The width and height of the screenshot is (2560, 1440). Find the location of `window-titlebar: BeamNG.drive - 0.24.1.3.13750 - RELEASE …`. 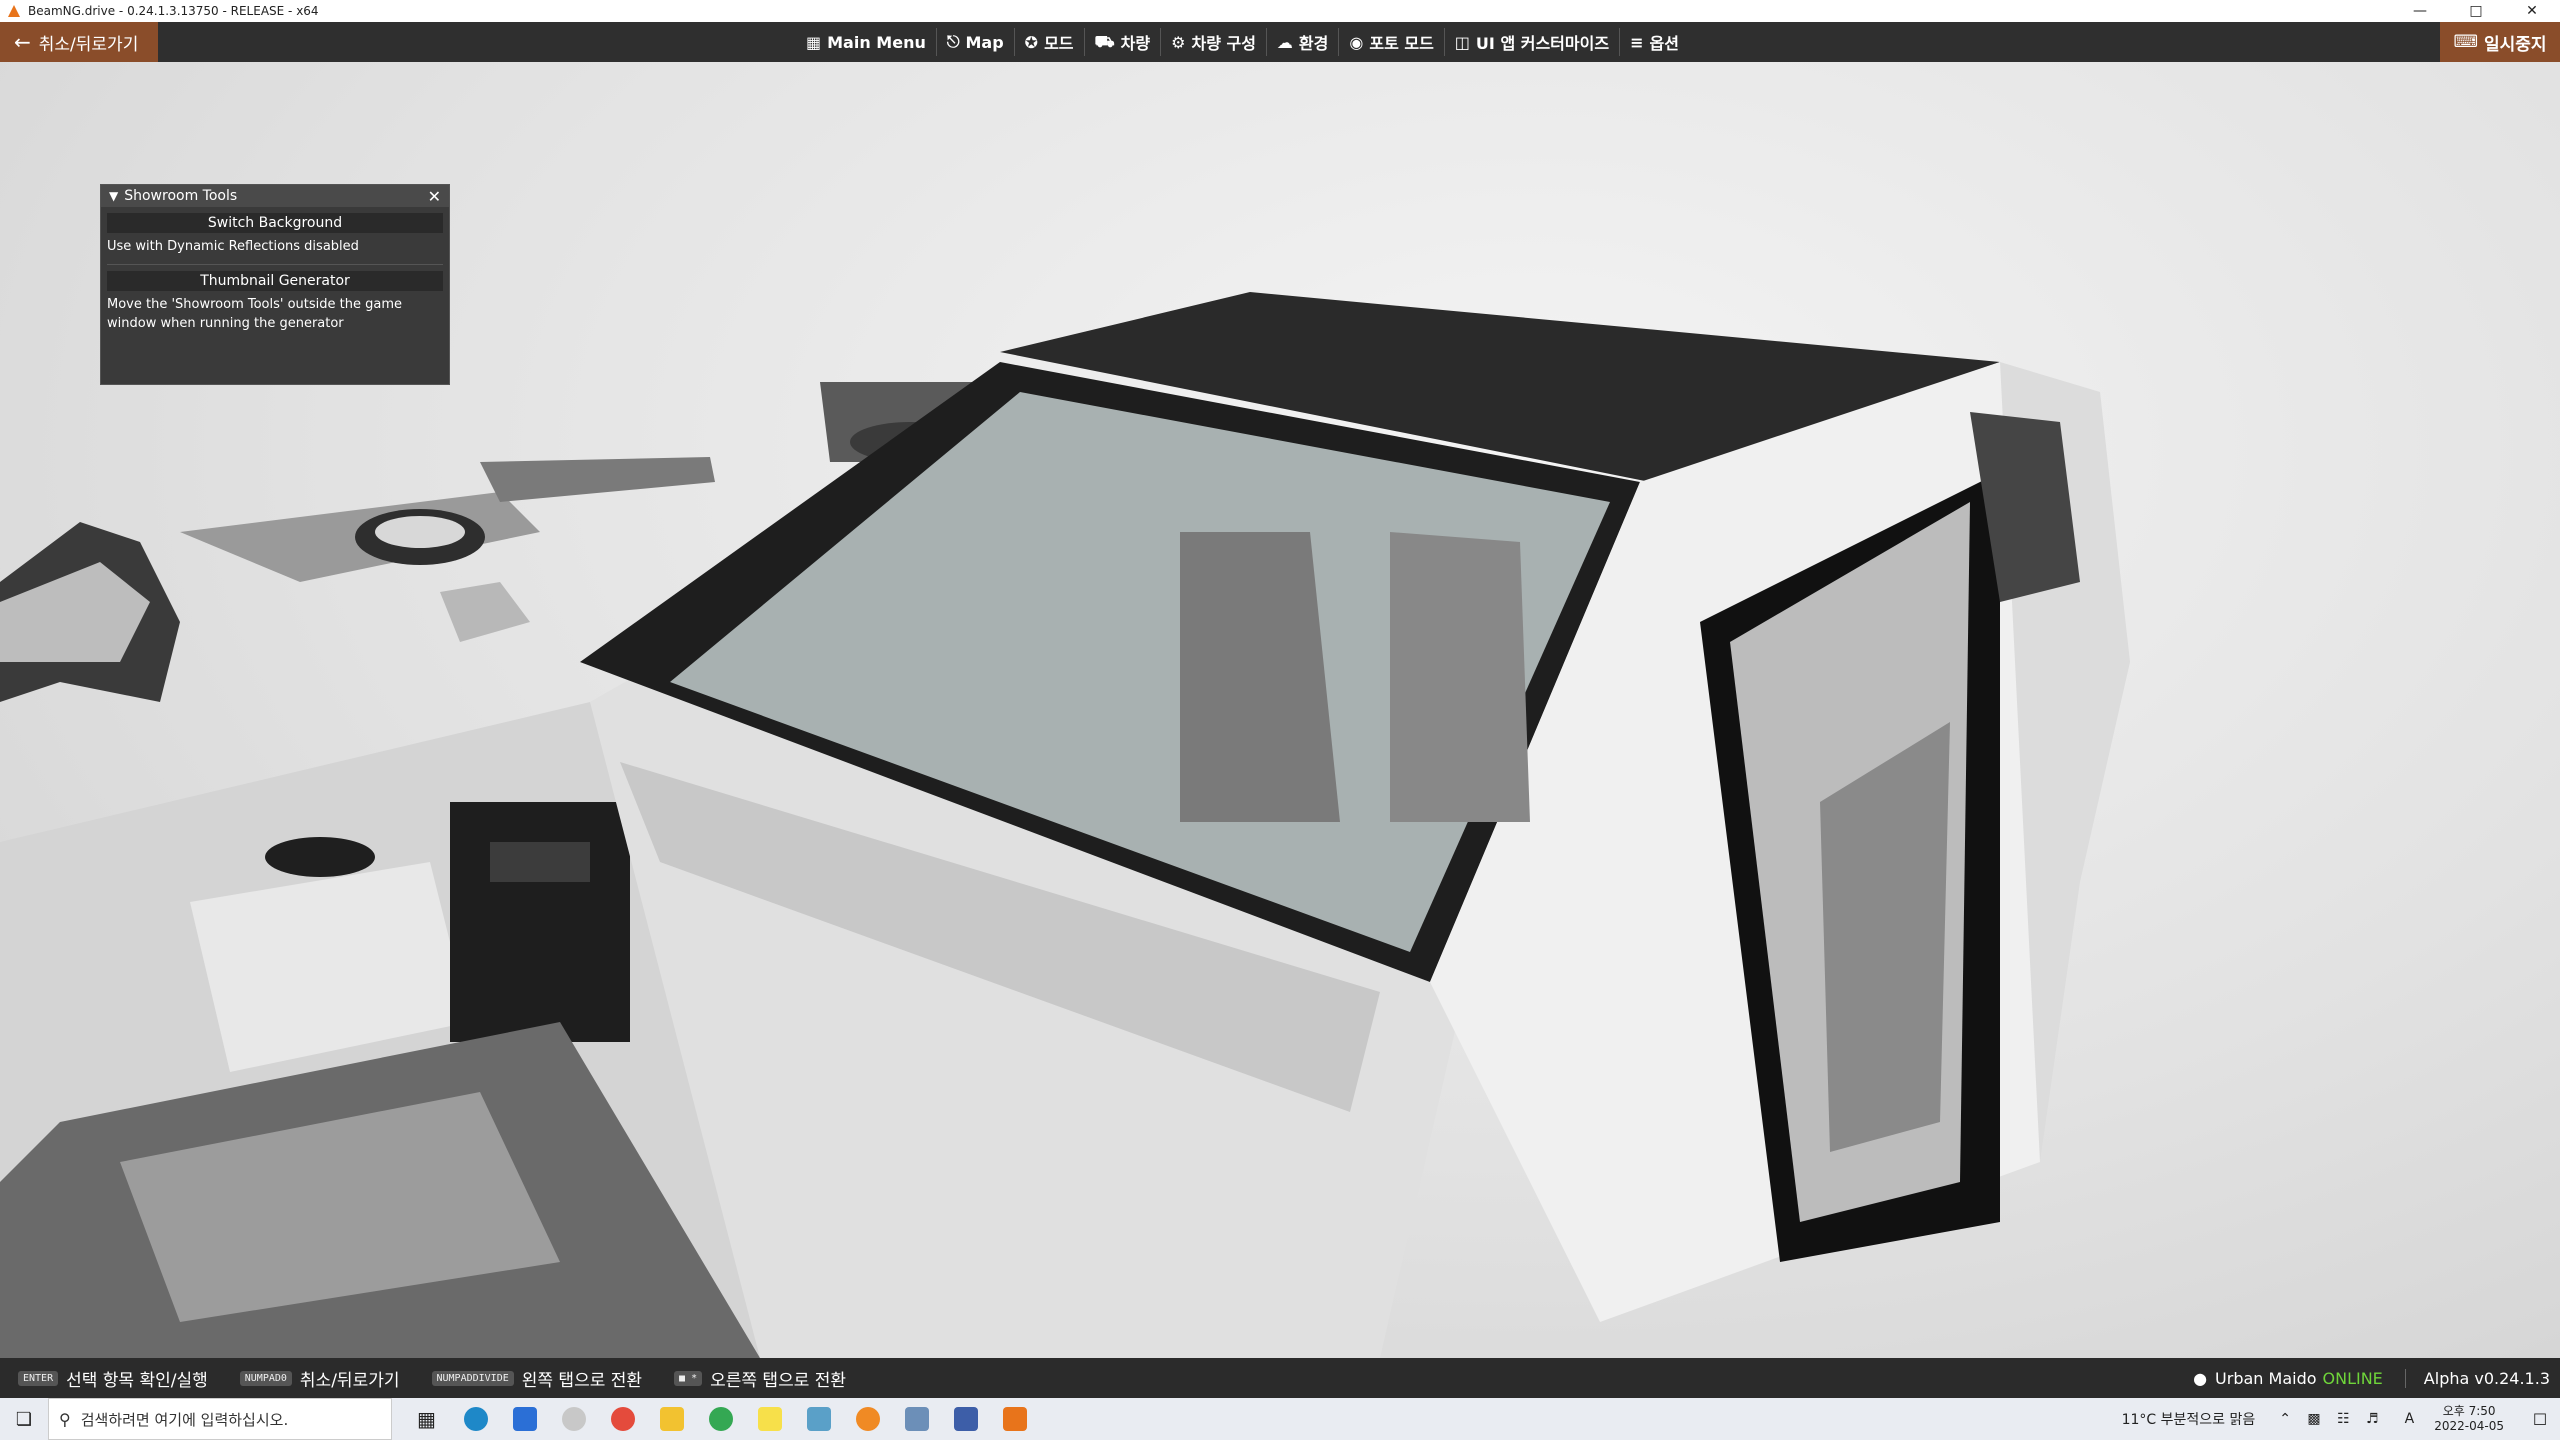

window-titlebar: BeamNG.drive - 0.24.1.3.13750 - RELEASE … is located at coordinates (1280, 11).